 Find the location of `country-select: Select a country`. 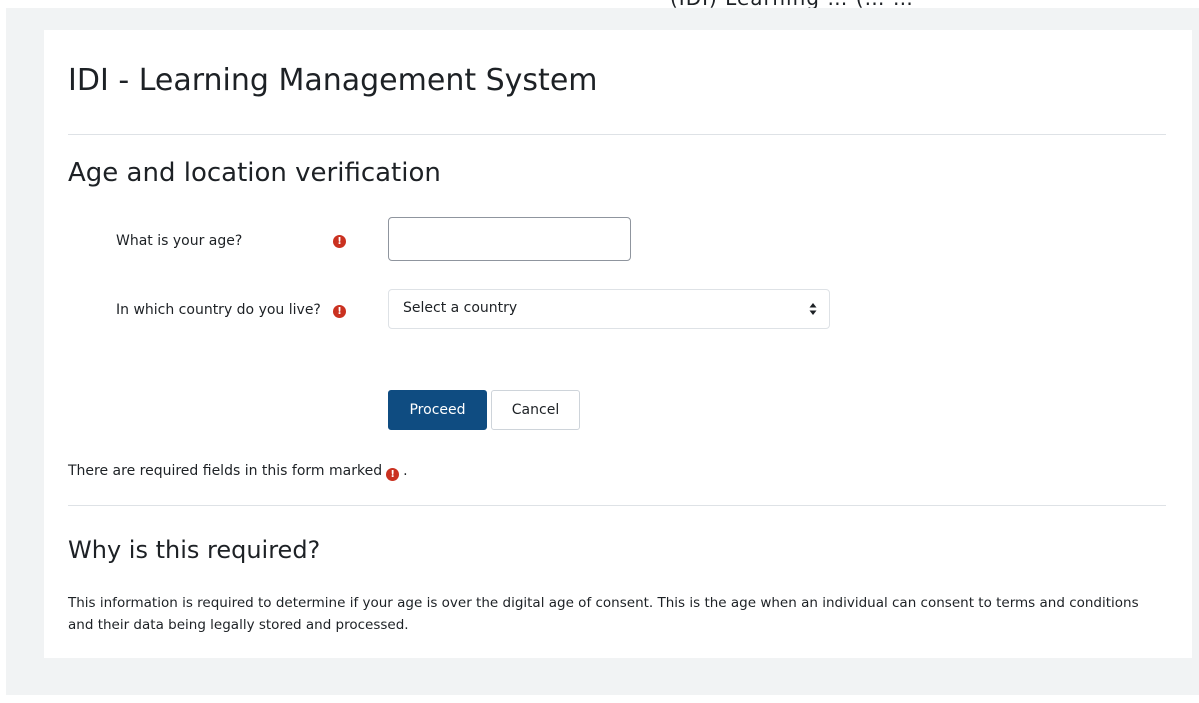

country-select: Select a country is located at coordinates (609, 309).